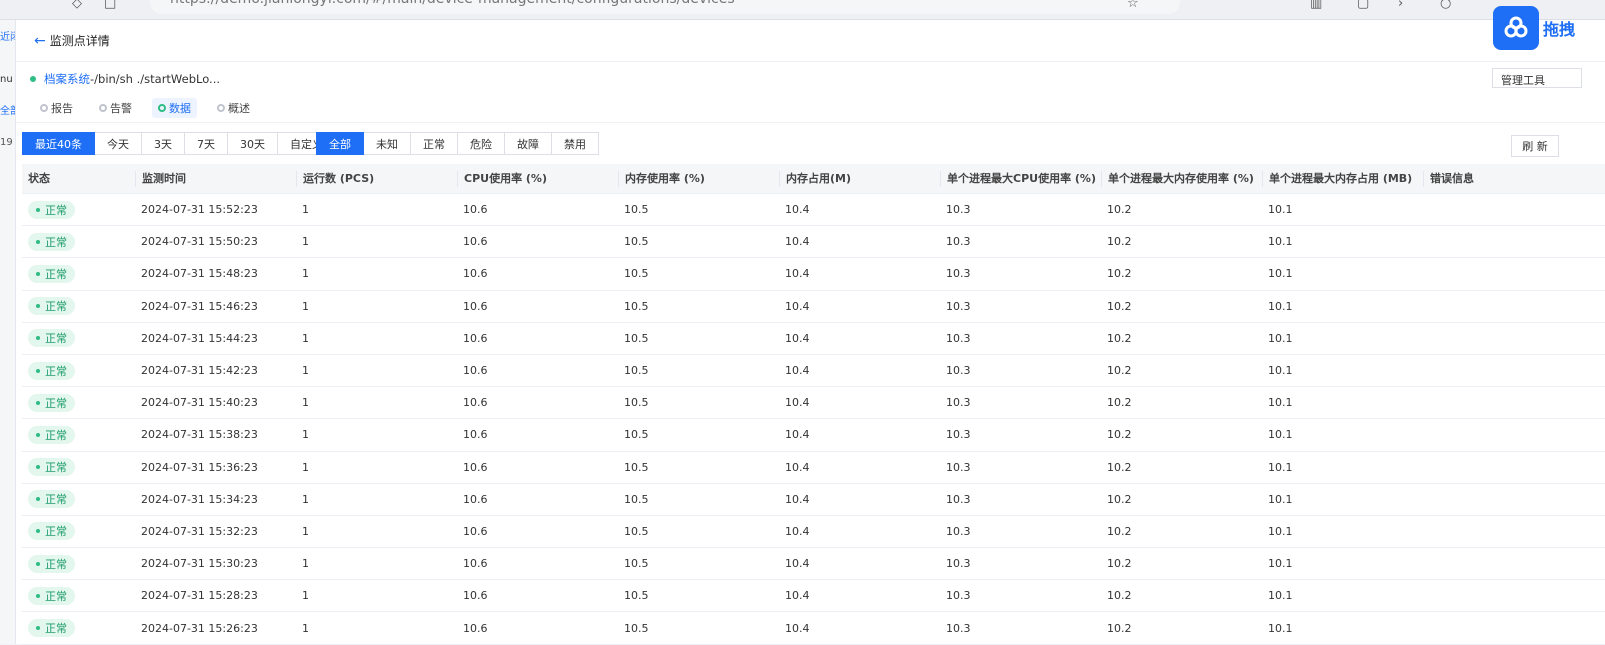 This screenshot has height=645, width=1605. What do you see at coordinates (233, 108) in the screenshot?
I see `tab-overview: 概述` at bounding box center [233, 108].